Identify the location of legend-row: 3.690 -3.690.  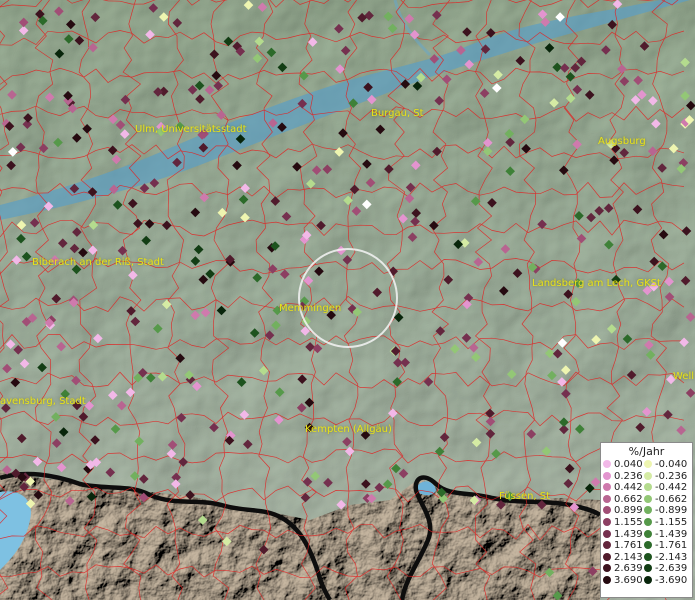
(645, 580).